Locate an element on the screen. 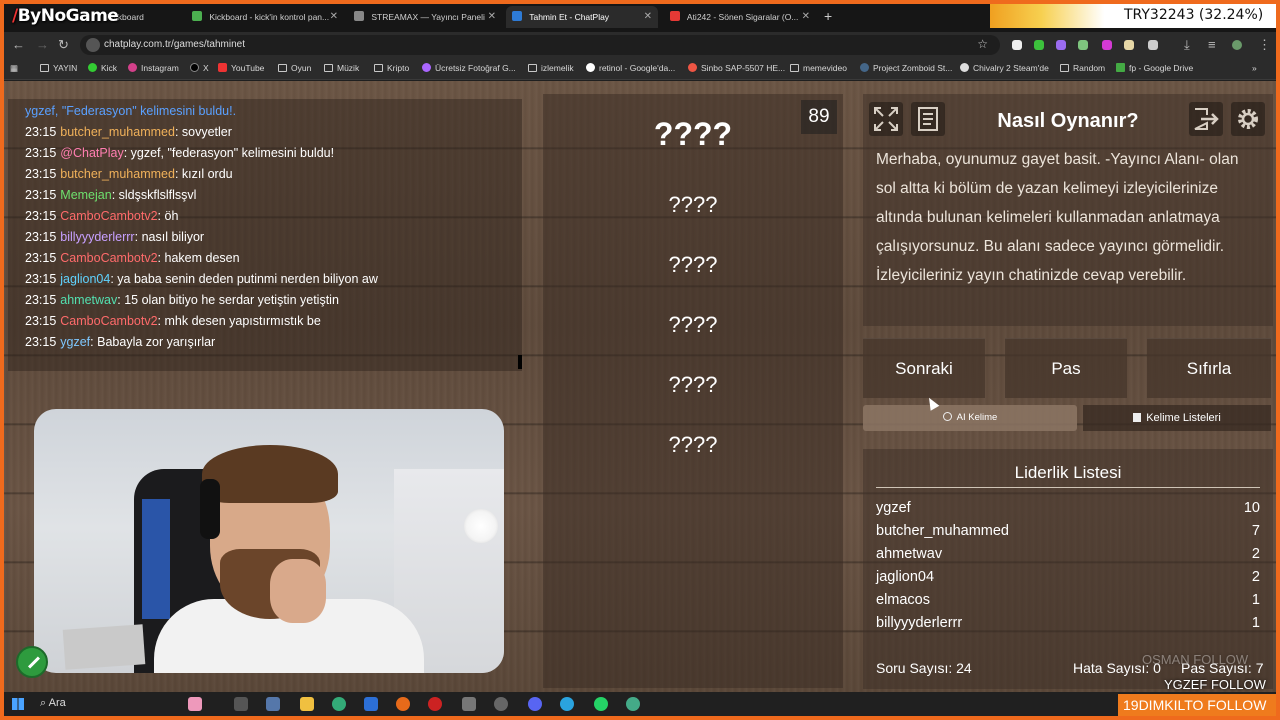 This screenshot has width=1280, height=720. logout-icon is located at coordinates (1206, 119).